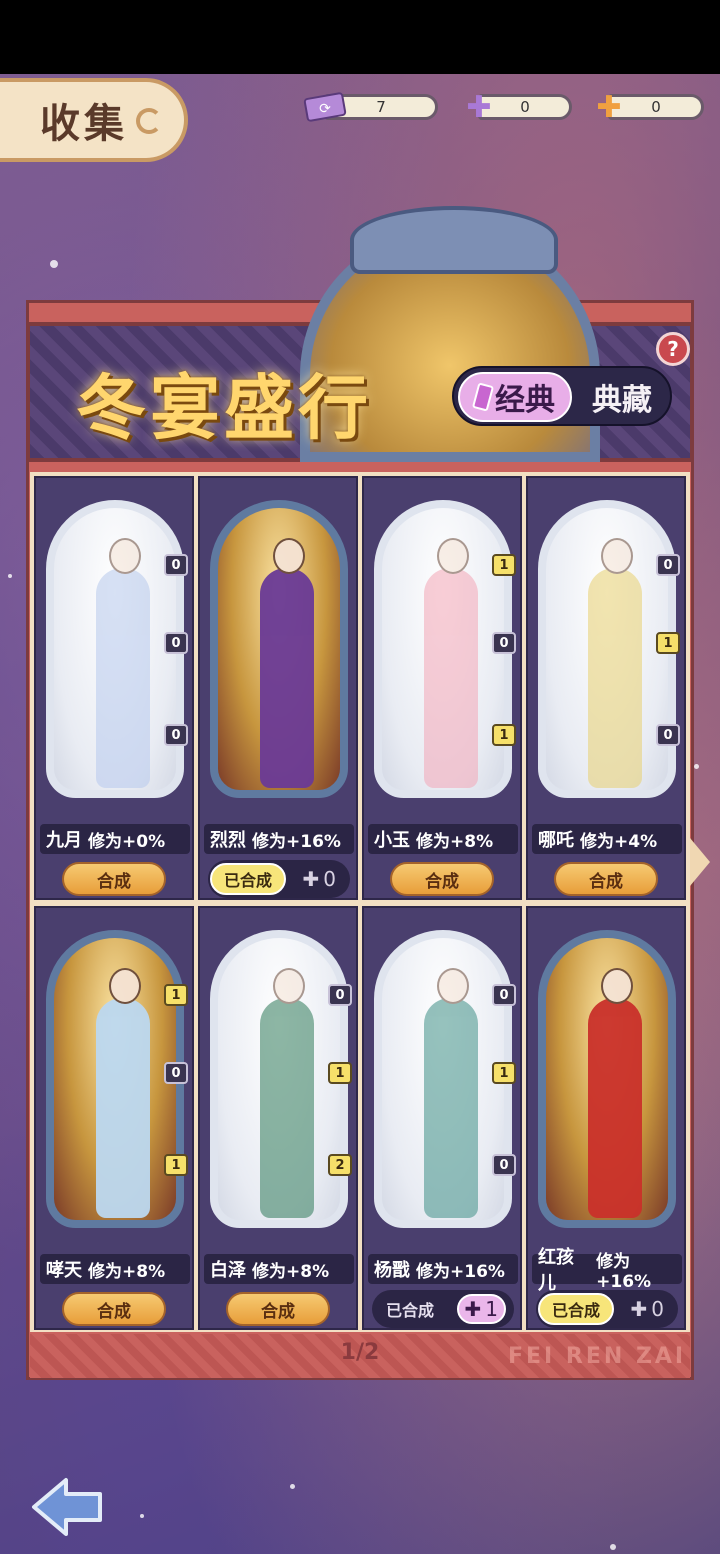 This screenshot has height=1554, width=720. Describe the element at coordinates (525, 400) in the screenshot. I see `tab-classic-label: 经典` at that location.